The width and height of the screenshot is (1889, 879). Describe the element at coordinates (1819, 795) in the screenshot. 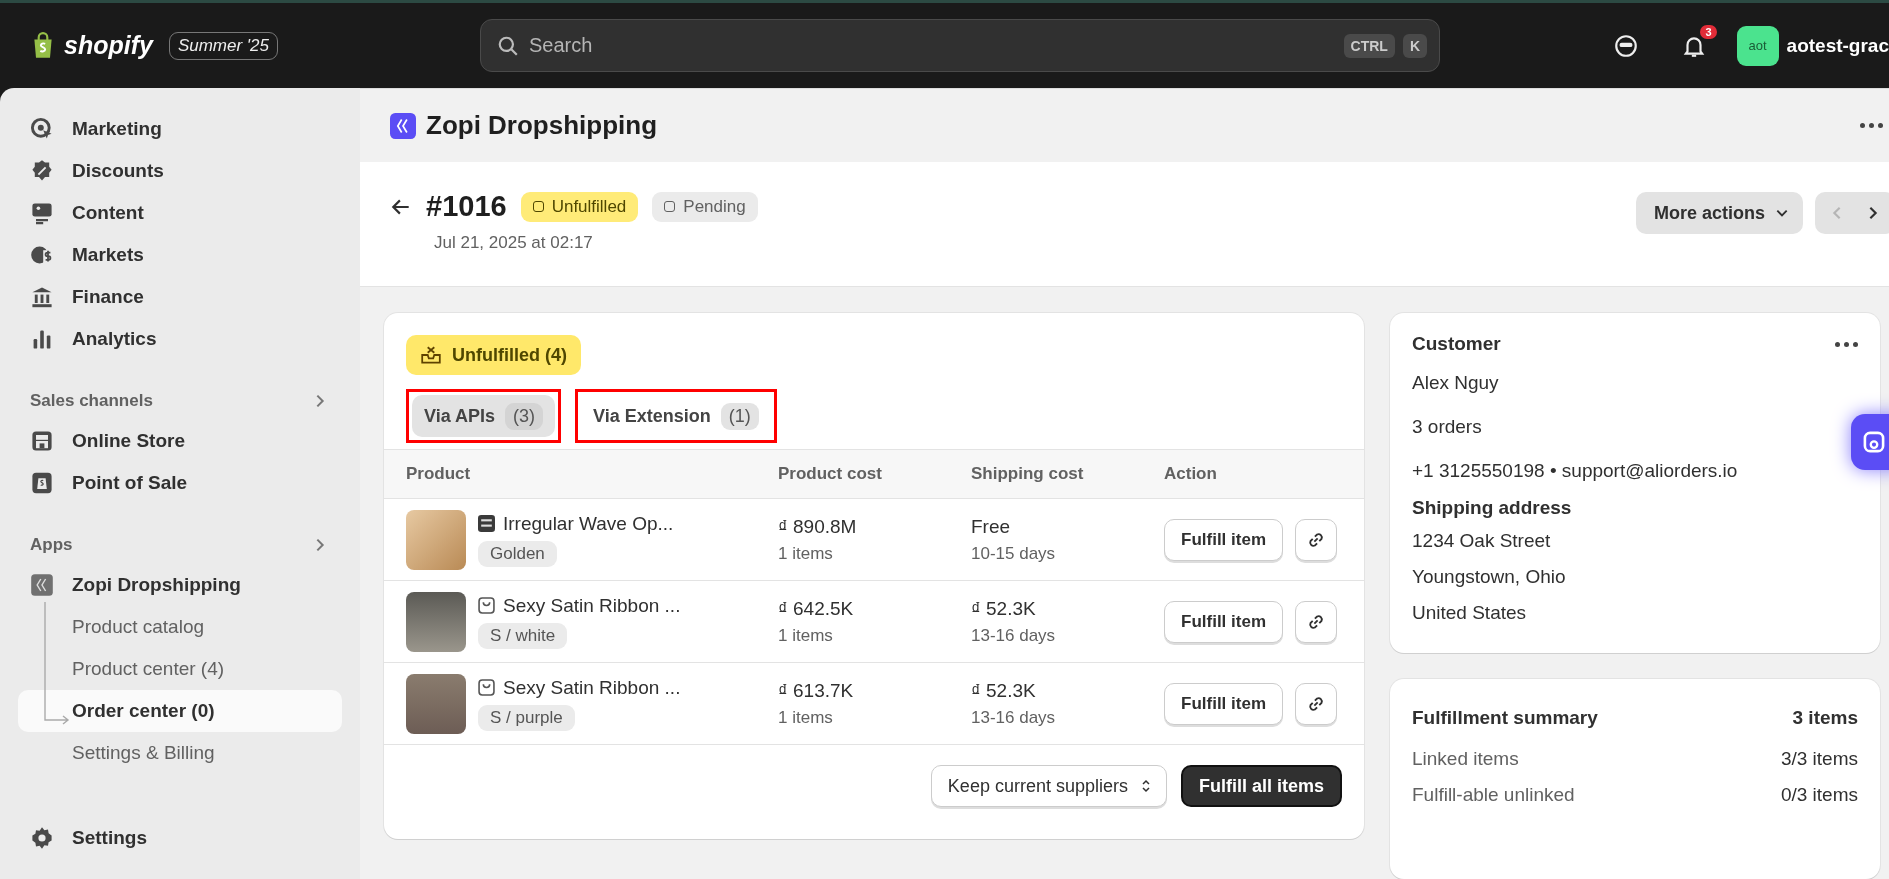

I see `summary-value: 0/3 items` at that location.